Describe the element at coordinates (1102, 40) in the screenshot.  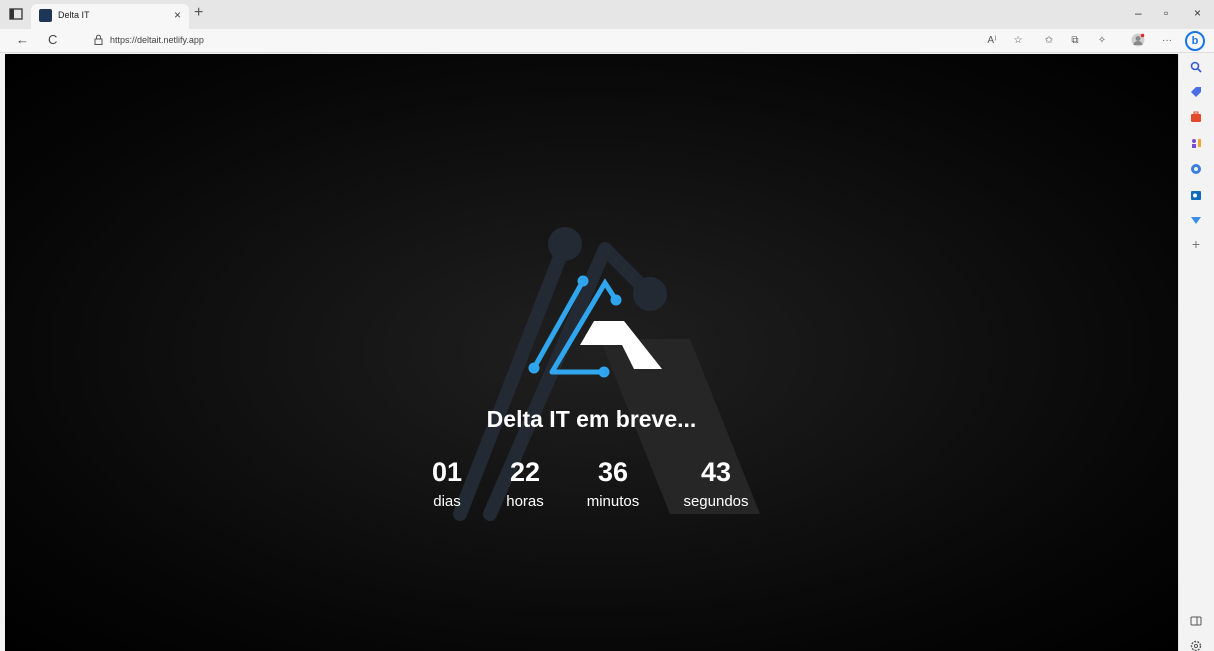
I see `extensions-icon: ✧` at that location.